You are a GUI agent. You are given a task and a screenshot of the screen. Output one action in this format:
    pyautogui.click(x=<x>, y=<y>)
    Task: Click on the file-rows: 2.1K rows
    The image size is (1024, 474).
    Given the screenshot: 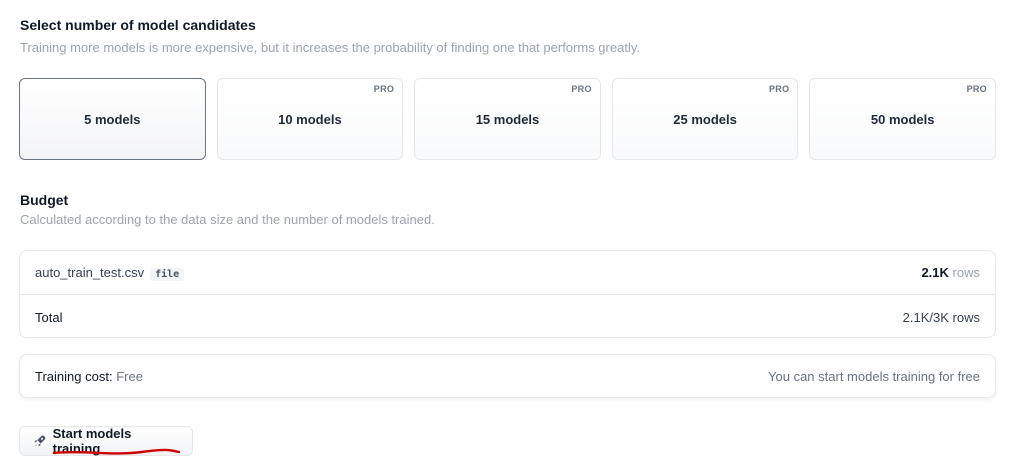 What is the action you would take?
    pyautogui.click(x=950, y=272)
    